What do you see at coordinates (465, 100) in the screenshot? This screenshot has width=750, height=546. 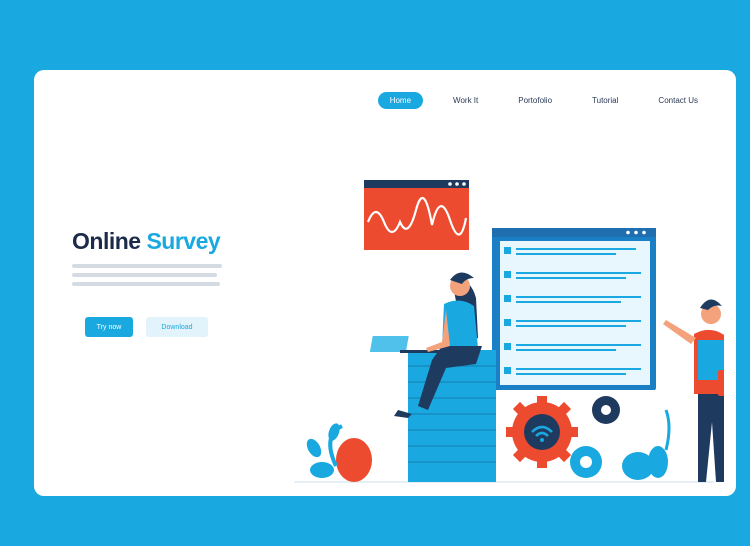 I see `nav-work-it: Work It` at bounding box center [465, 100].